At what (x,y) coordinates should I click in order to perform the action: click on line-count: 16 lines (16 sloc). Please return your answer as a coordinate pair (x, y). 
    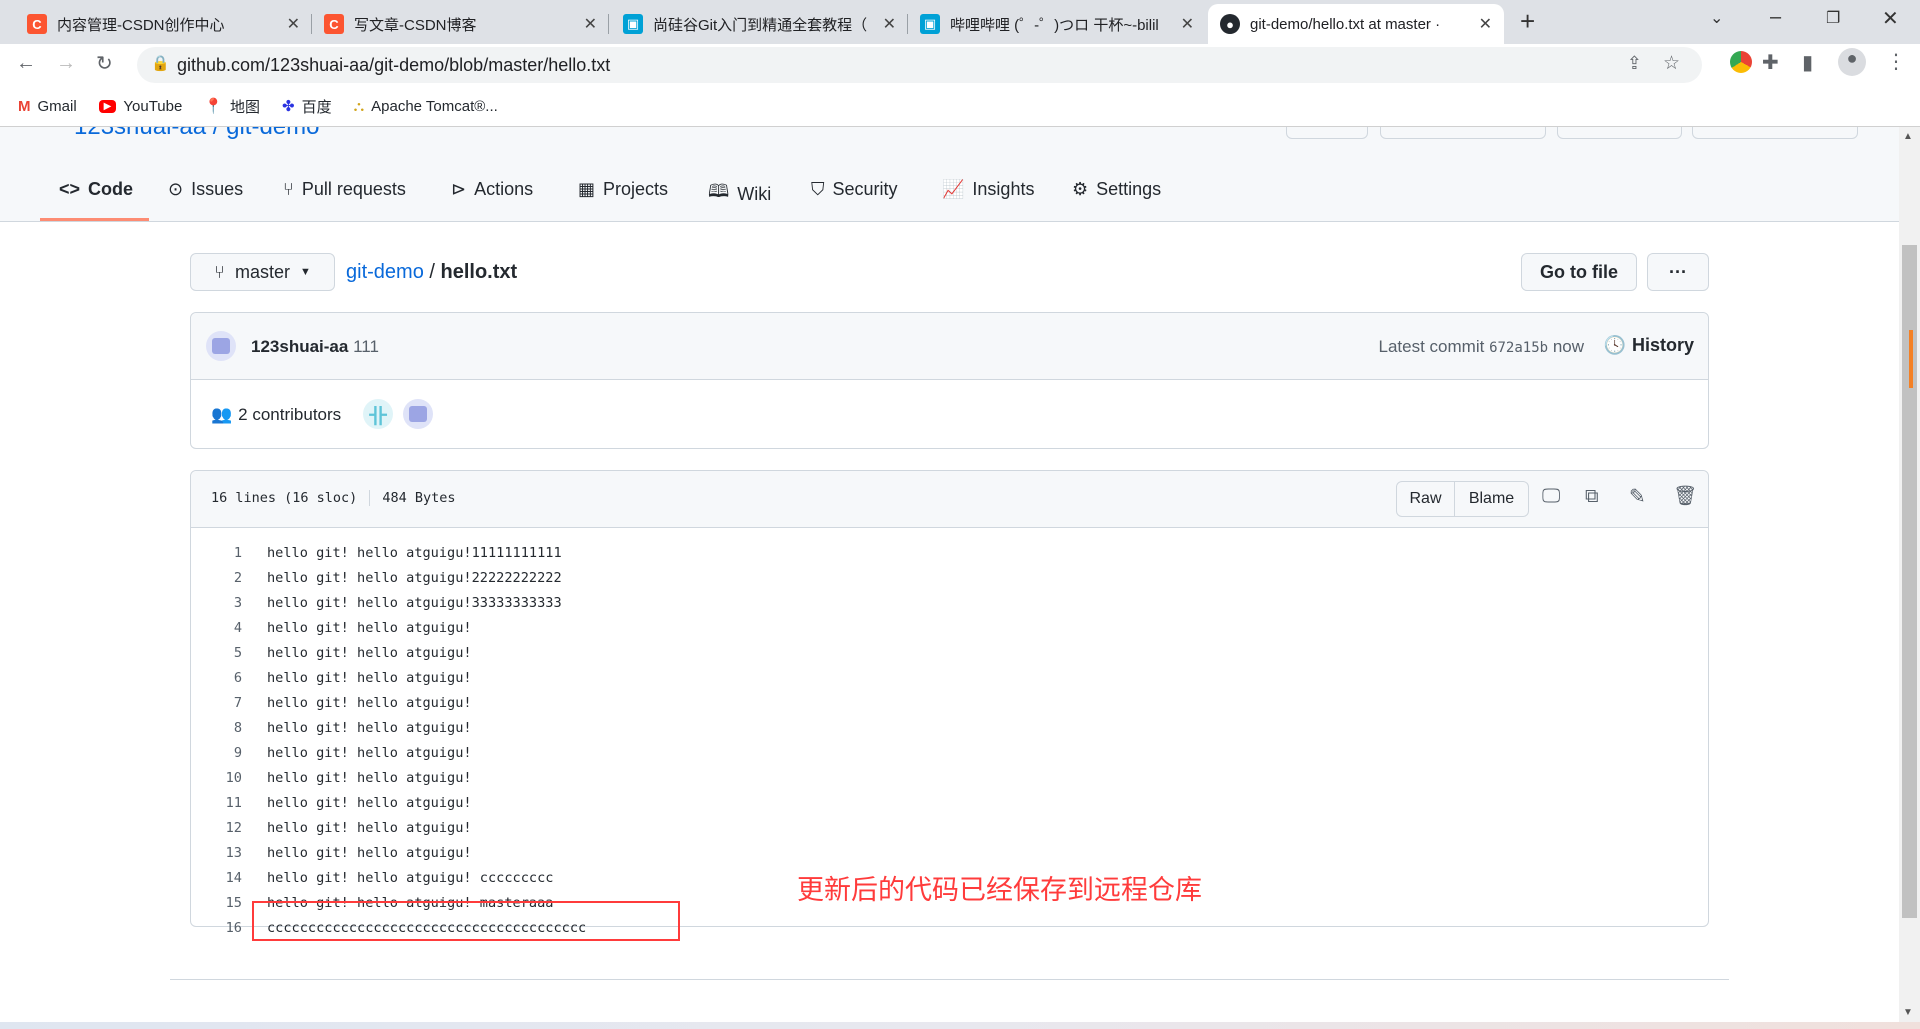
    Looking at the image, I should click on (284, 498).